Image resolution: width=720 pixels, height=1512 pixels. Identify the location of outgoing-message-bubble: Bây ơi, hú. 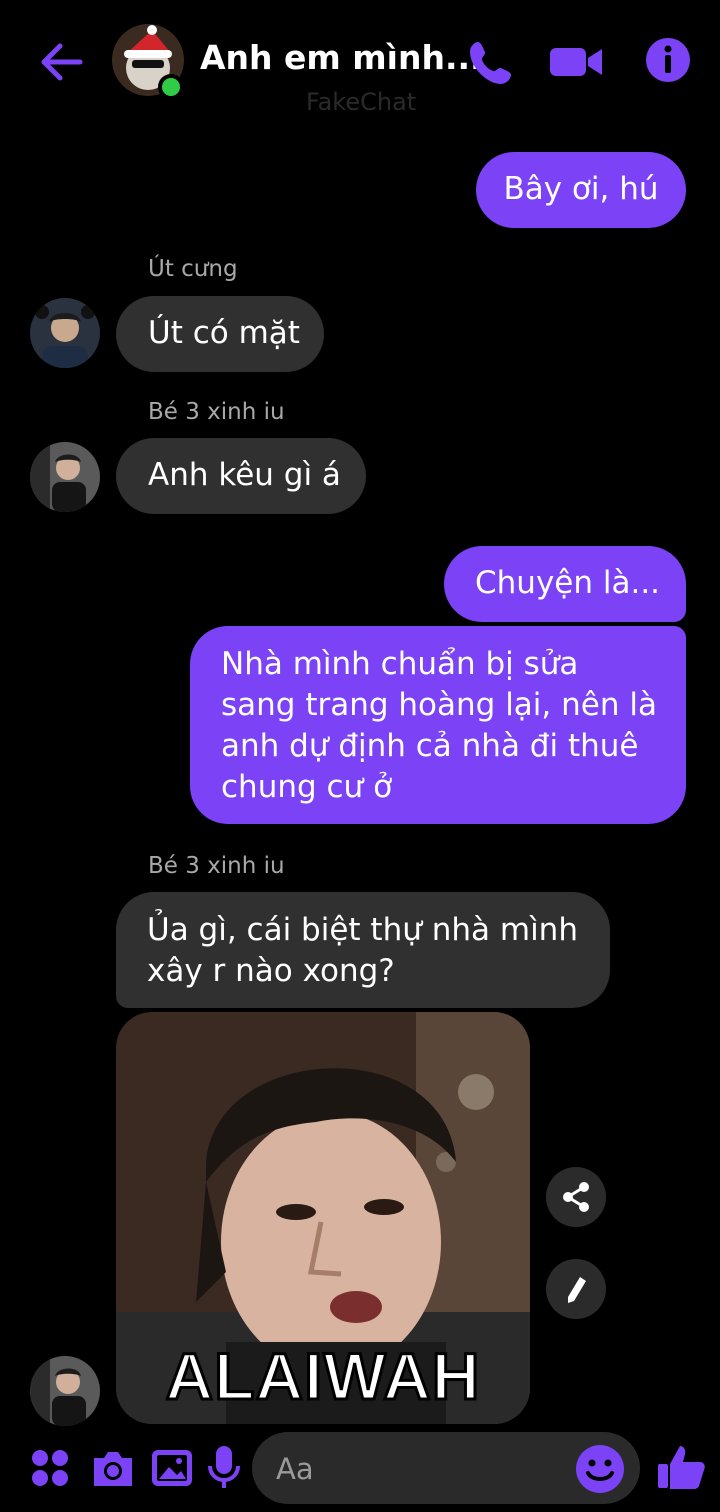
(581, 190).